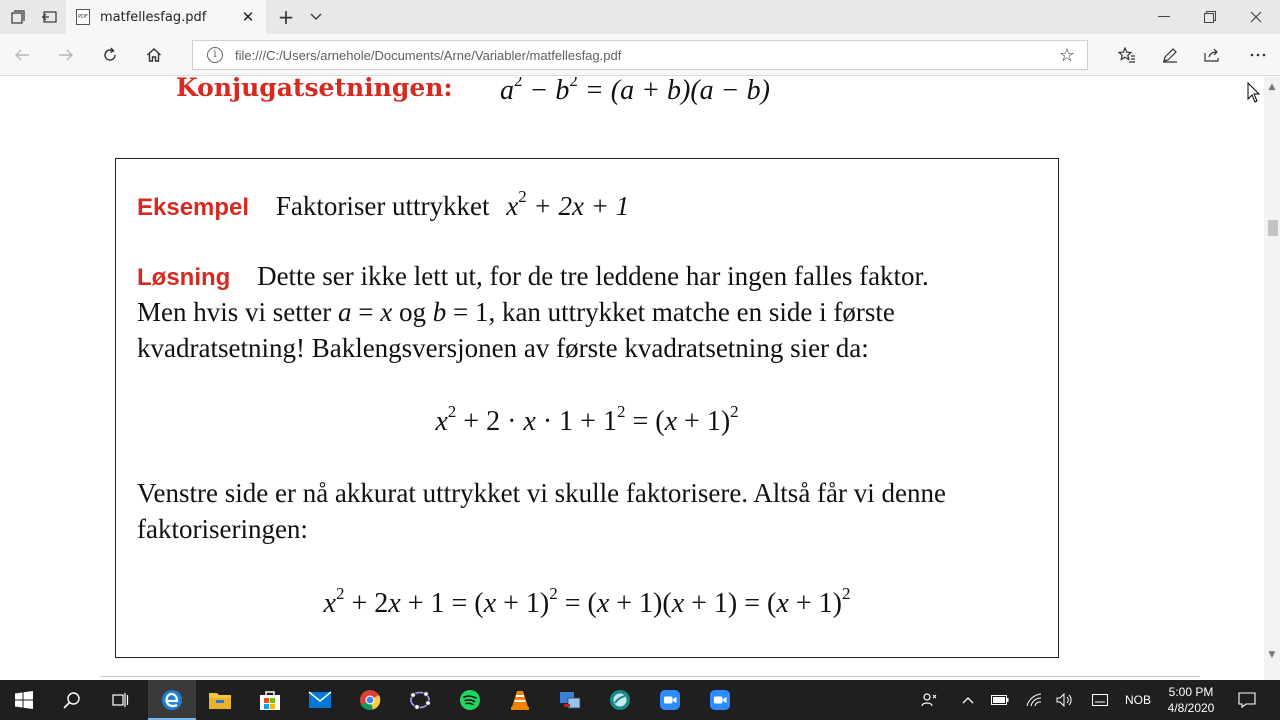 The width and height of the screenshot is (1280, 720). What do you see at coordinates (470, 700) in the screenshot?
I see `spotify-icon` at bounding box center [470, 700].